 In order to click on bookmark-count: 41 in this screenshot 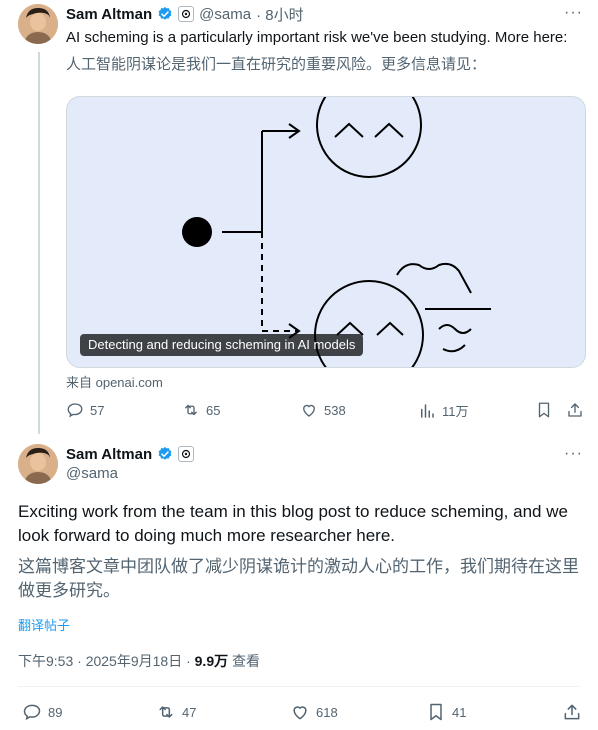, I will do `click(459, 712)`.